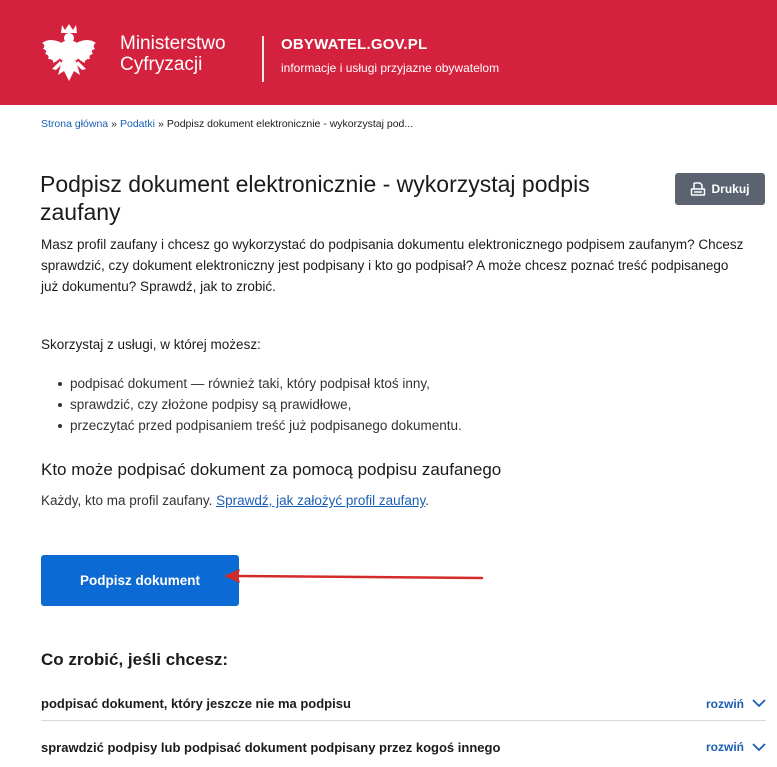 This screenshot has height=767, width=777. I want to click on create-trusted-profile-link: Sprawdź, jak założyć profil zaufany, so click(320, 500).